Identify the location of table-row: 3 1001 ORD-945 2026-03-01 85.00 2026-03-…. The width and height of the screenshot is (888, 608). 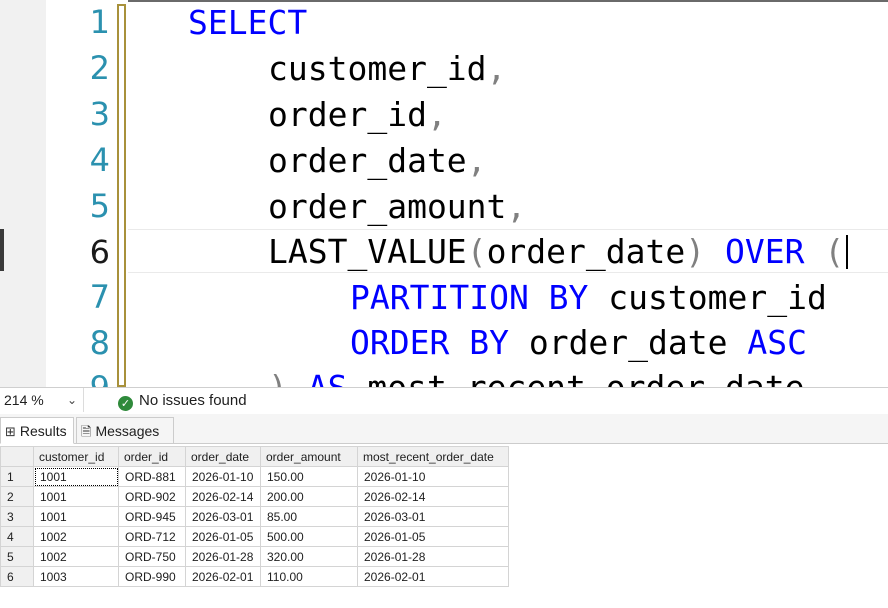
(254, 516).